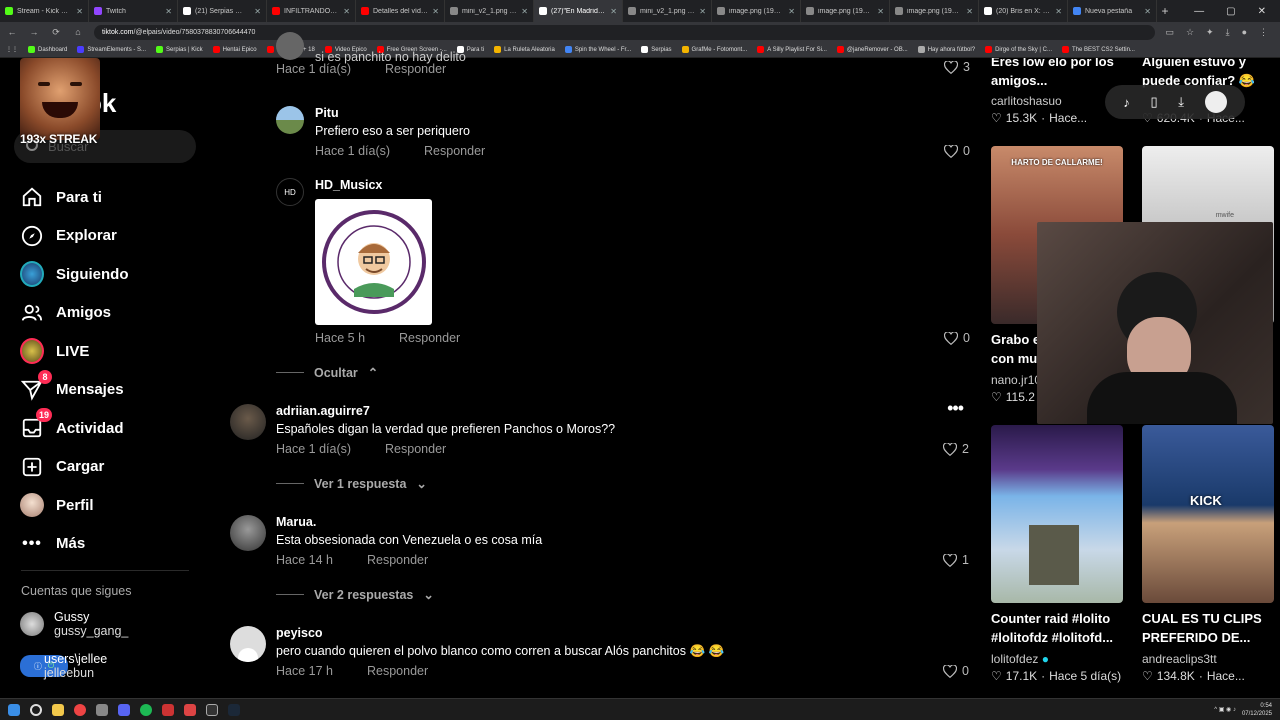  What do you see at coordinates (44, 11) in the screenshot?
I see `browser-tab: Stream - Kick Dashb ✕` at bounding box center [44, 11].